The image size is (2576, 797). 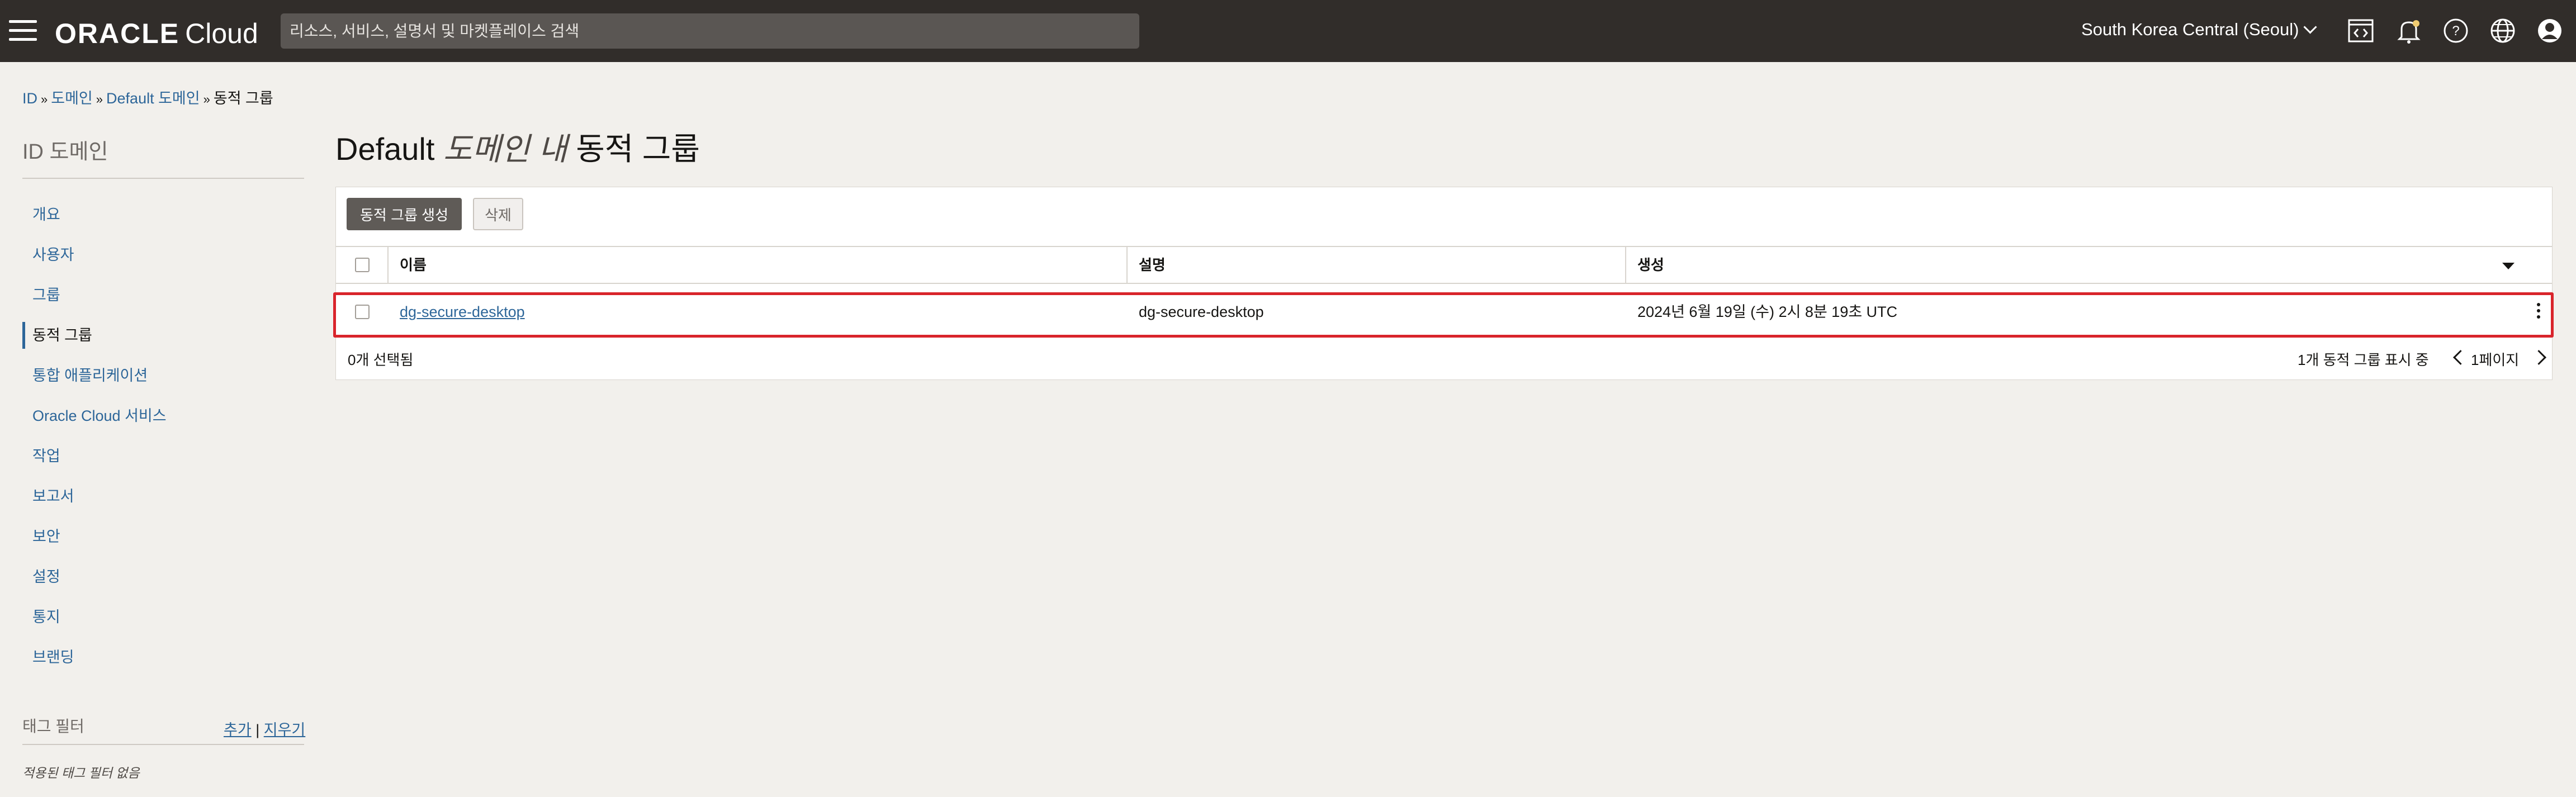 What do you see at coordinates (117, 34) in the screenshot?
I see `logo-brand-text: ORACLE` at bounding box center [117, 34].